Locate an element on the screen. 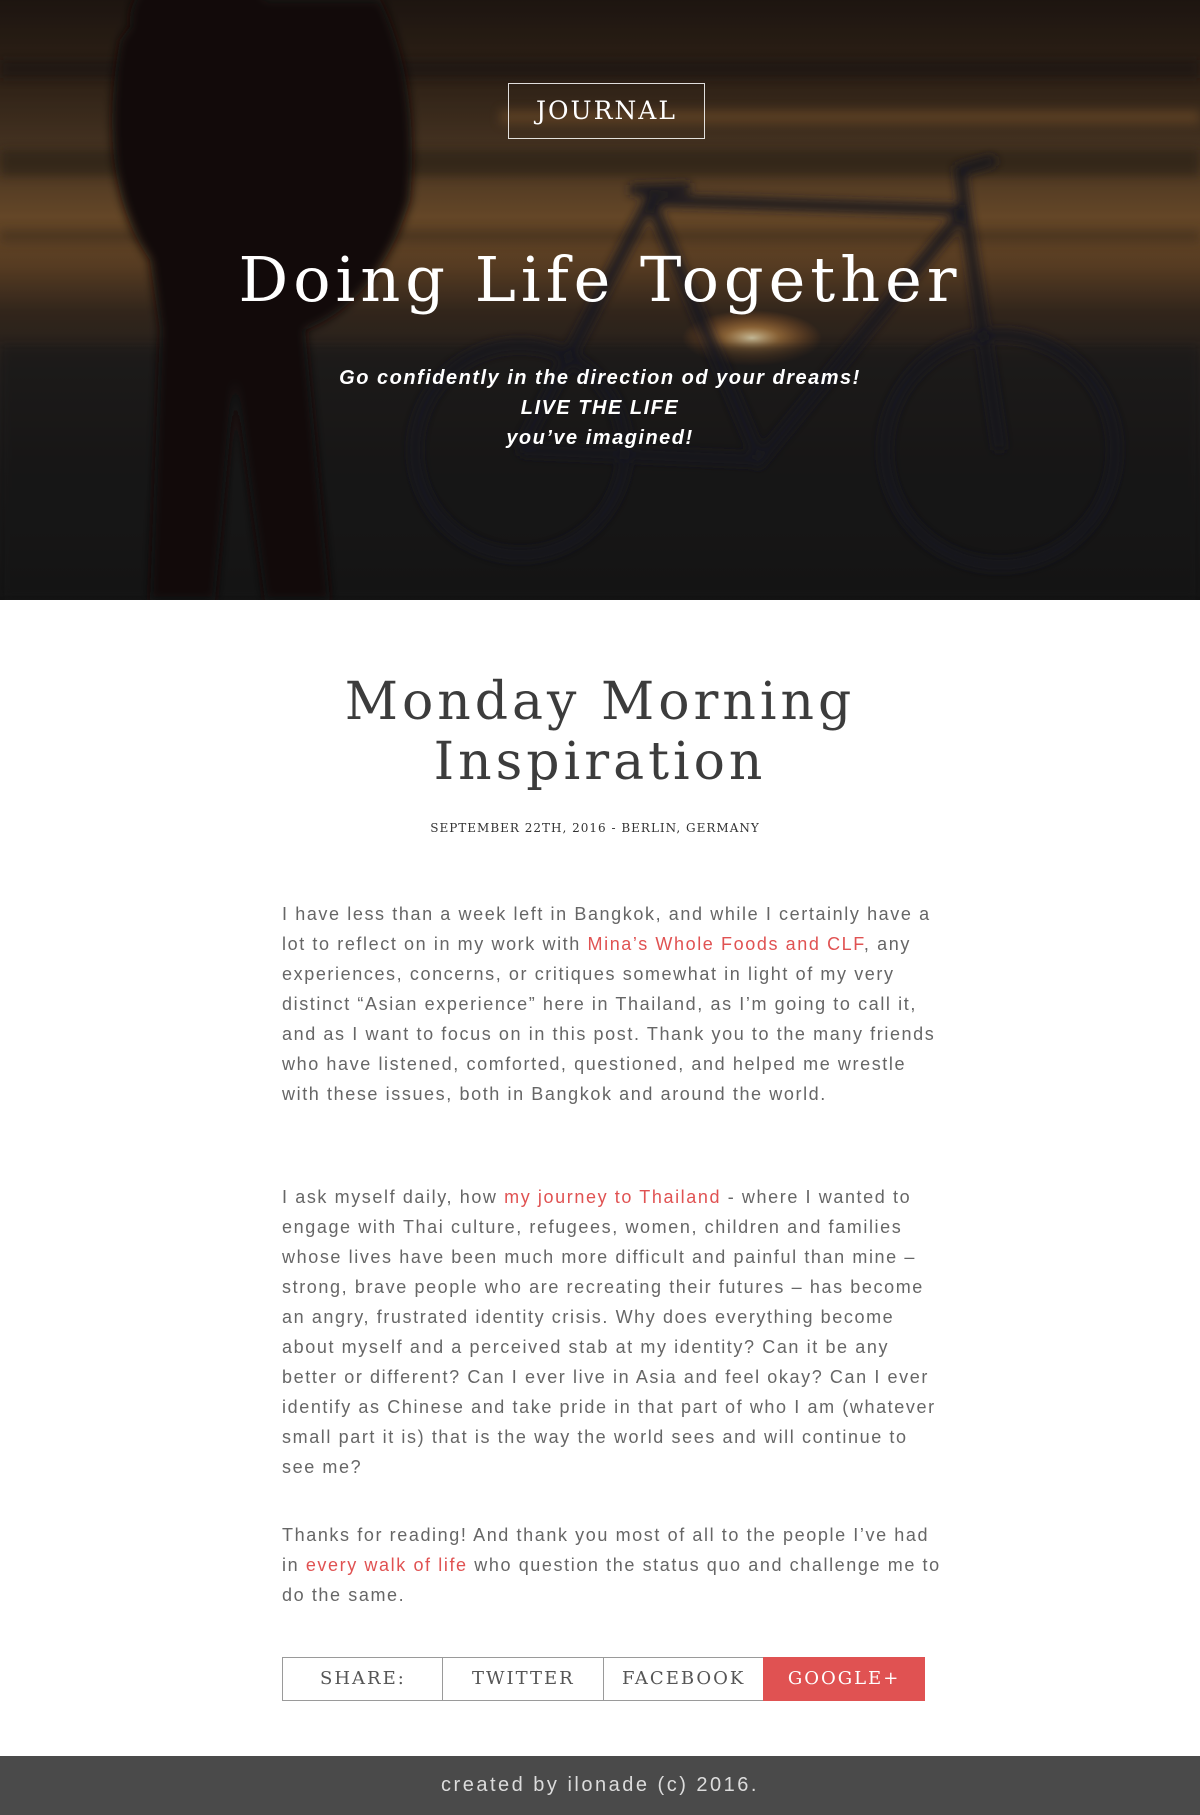 The image size is (1200, 1815). share-facebook-button: FACEBOOK is located at coordinates (683, 1679).